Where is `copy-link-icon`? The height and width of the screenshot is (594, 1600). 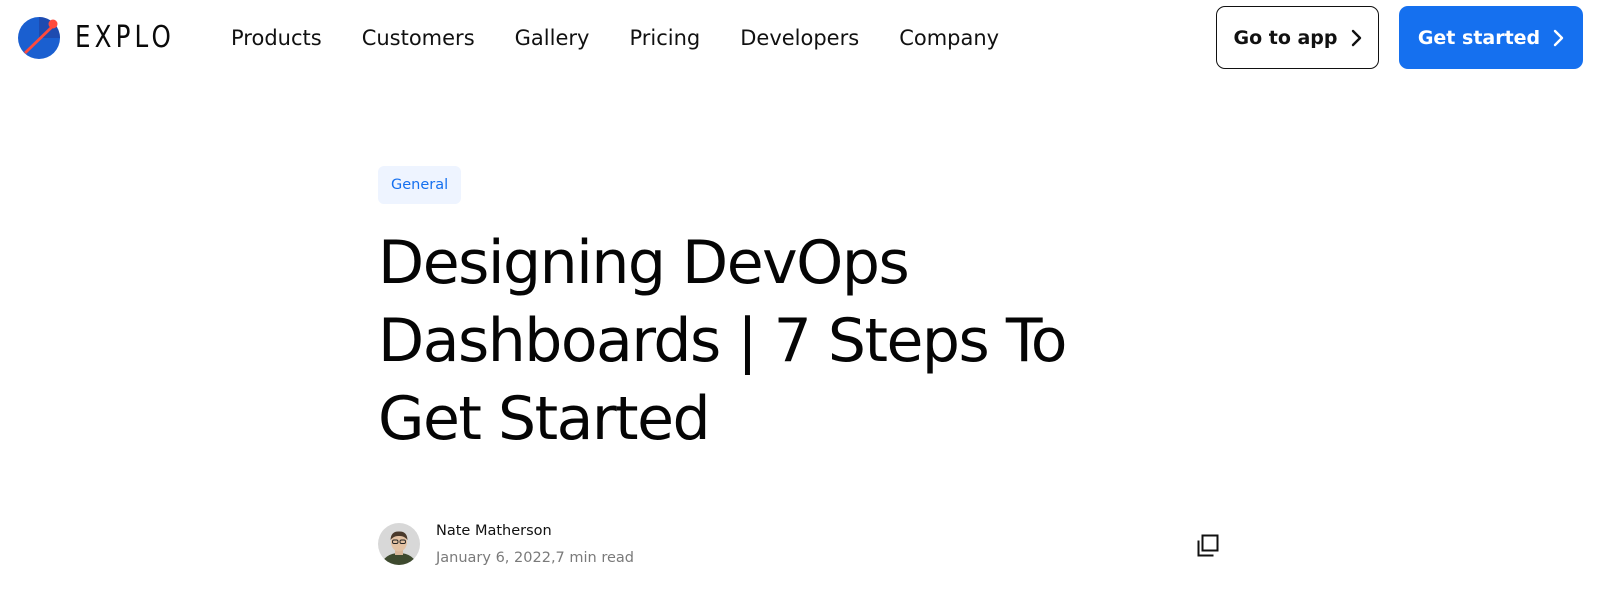
copy-link-icon is located at coordinates (1208, 545).